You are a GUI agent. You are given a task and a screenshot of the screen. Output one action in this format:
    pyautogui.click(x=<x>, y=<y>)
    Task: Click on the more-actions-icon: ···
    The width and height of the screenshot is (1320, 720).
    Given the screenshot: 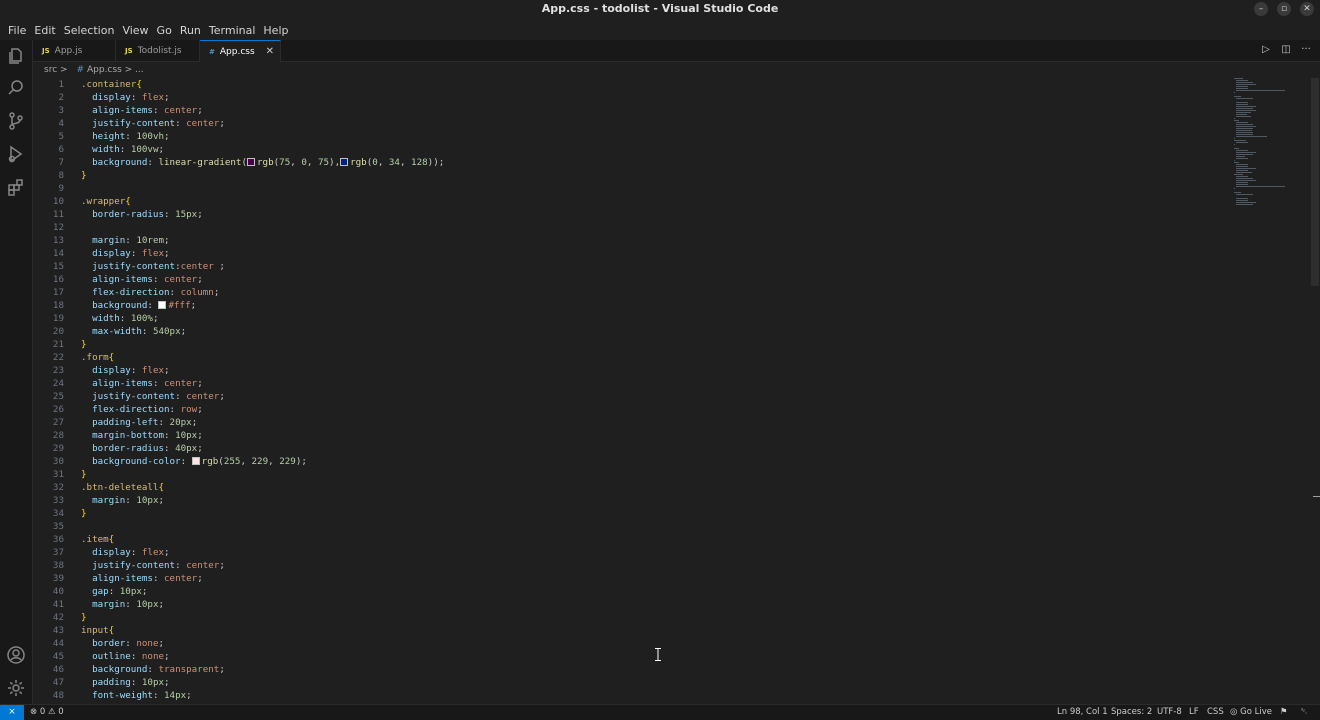 What is the action you would take?
    pyautogui.click(x=1306, y=49)
    